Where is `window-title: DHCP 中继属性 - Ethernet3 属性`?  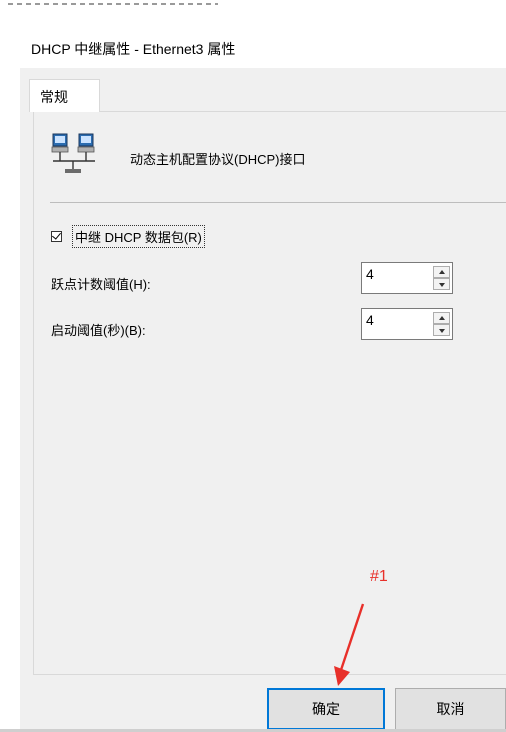
window-title: DHCP 中继属性 - Ethernet3 属性 is located at coordinates (133, 49).